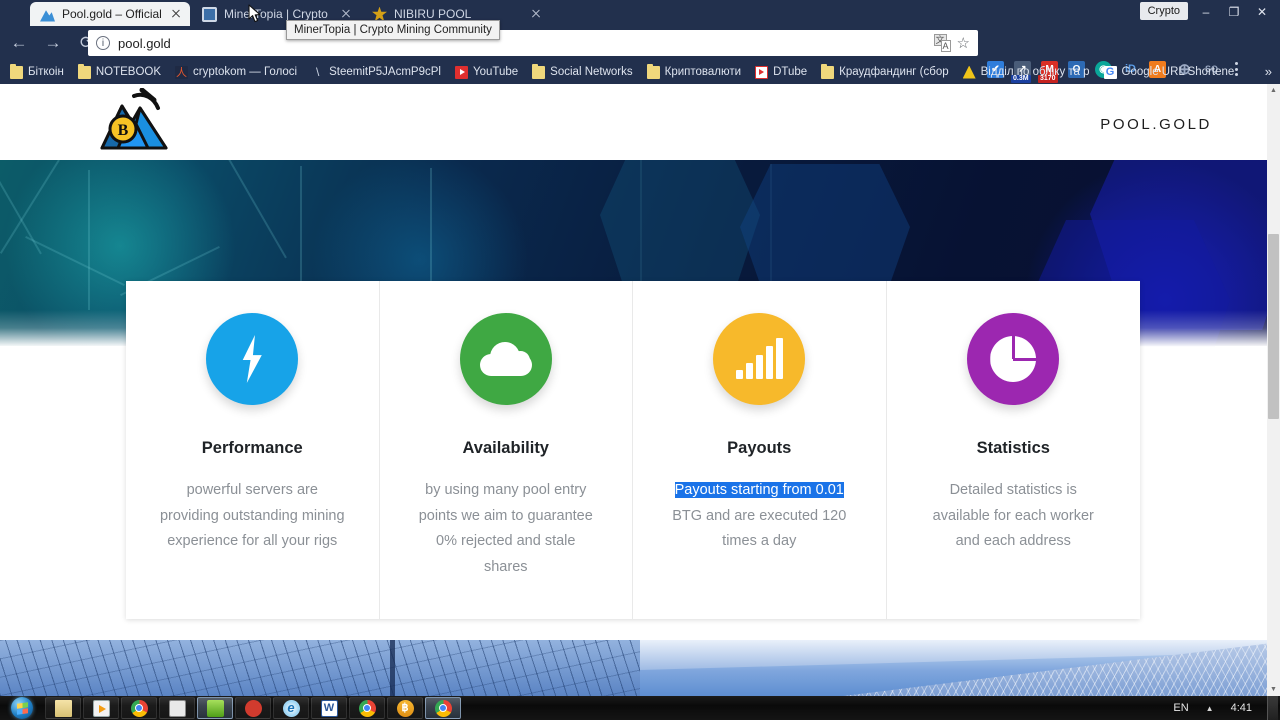  I want to click on bookmark-social-networks: Social Networks, so click(582, 71).